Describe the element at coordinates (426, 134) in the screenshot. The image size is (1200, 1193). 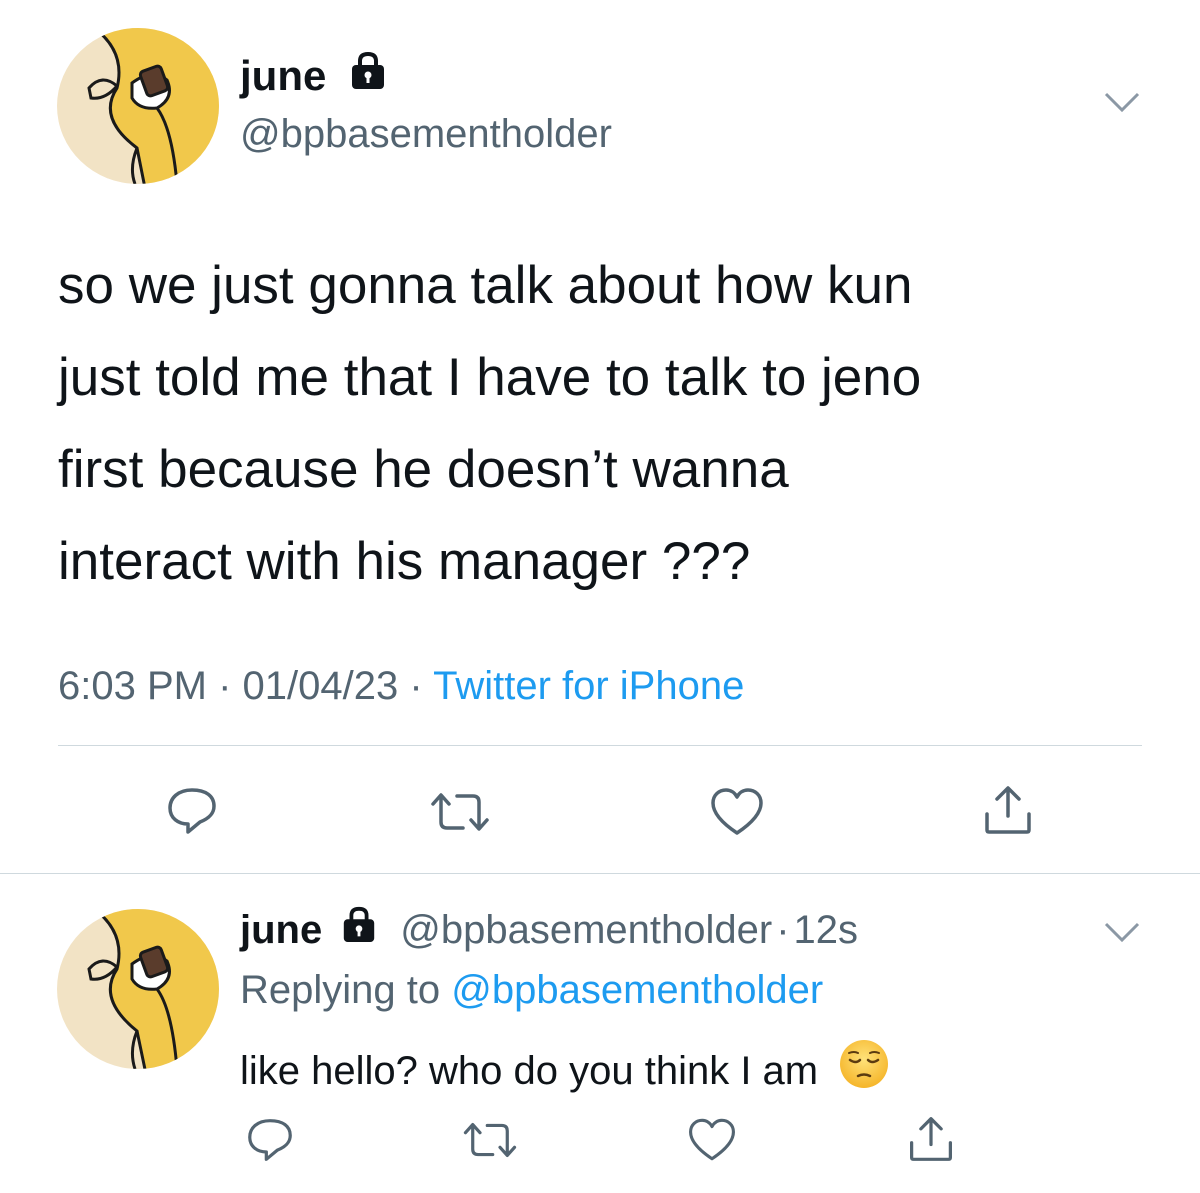
I see `author-handle: @bpbasementholder` at that location.